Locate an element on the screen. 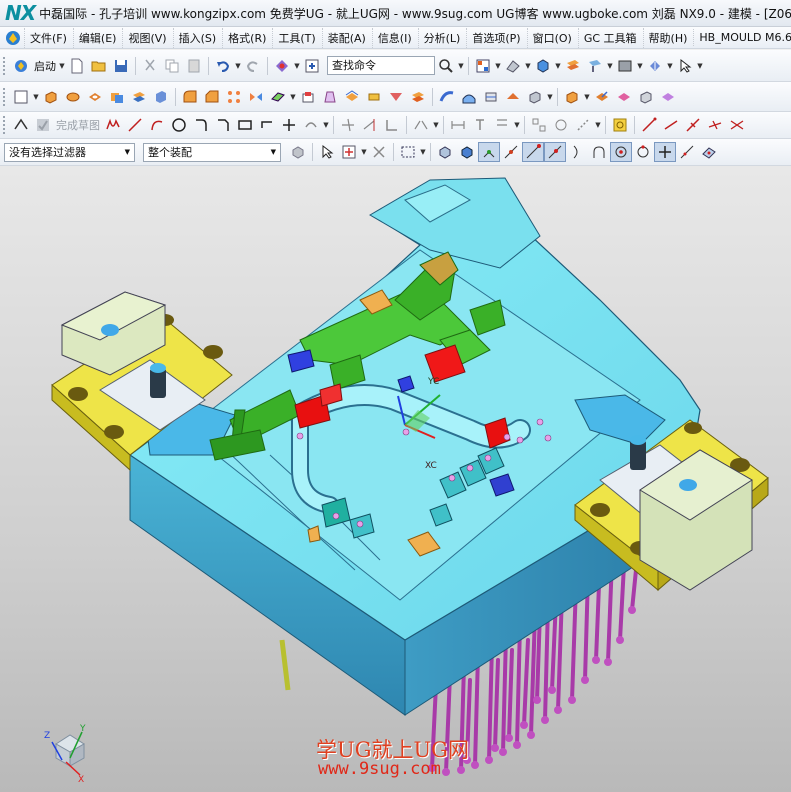 This screenshot has width=791, height=792. menu-tools: 工具(T) is located at coordinates (296, 37).